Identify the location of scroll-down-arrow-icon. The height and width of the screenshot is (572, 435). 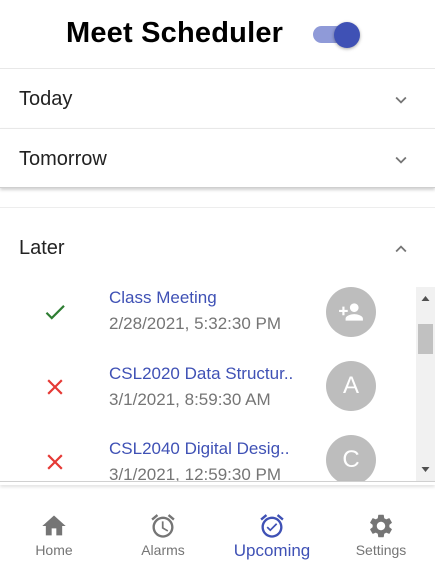
(425, 470).